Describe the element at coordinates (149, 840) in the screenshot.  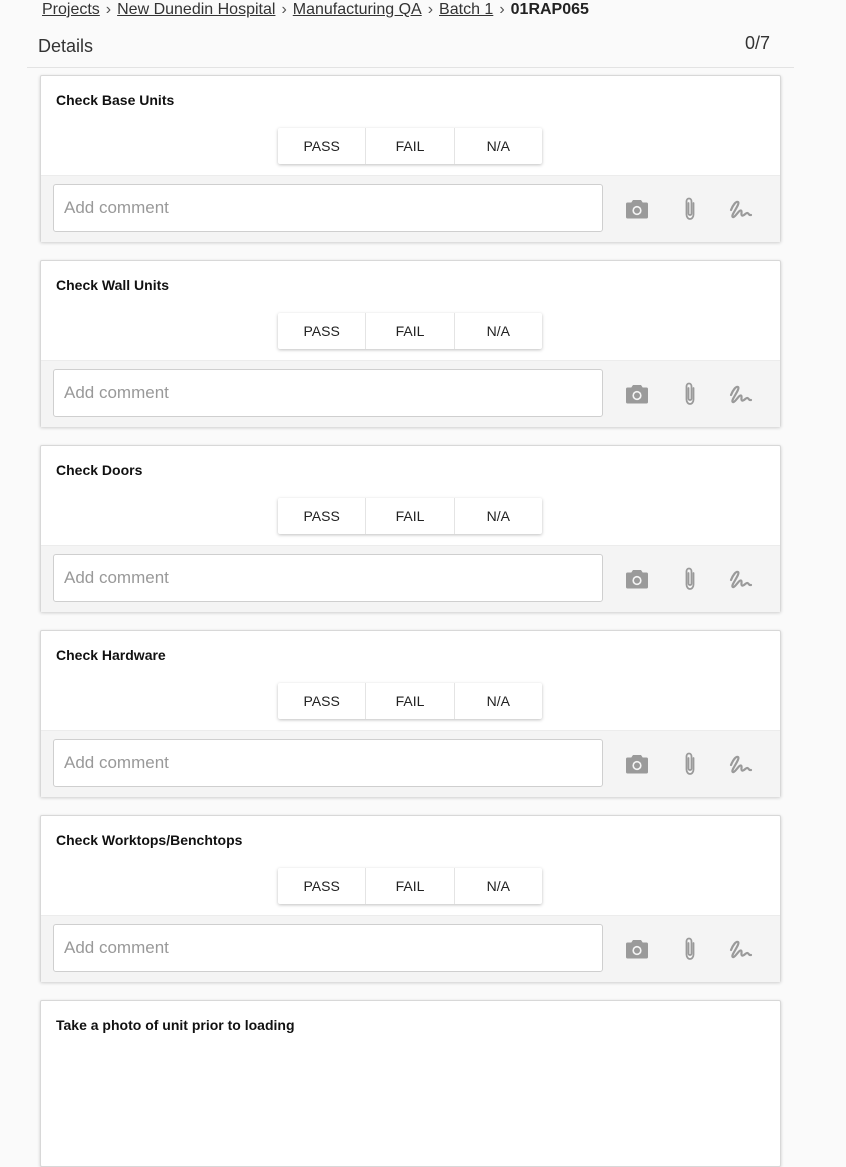
I see `check-title: Check Worktops/Benchtops` at that location.